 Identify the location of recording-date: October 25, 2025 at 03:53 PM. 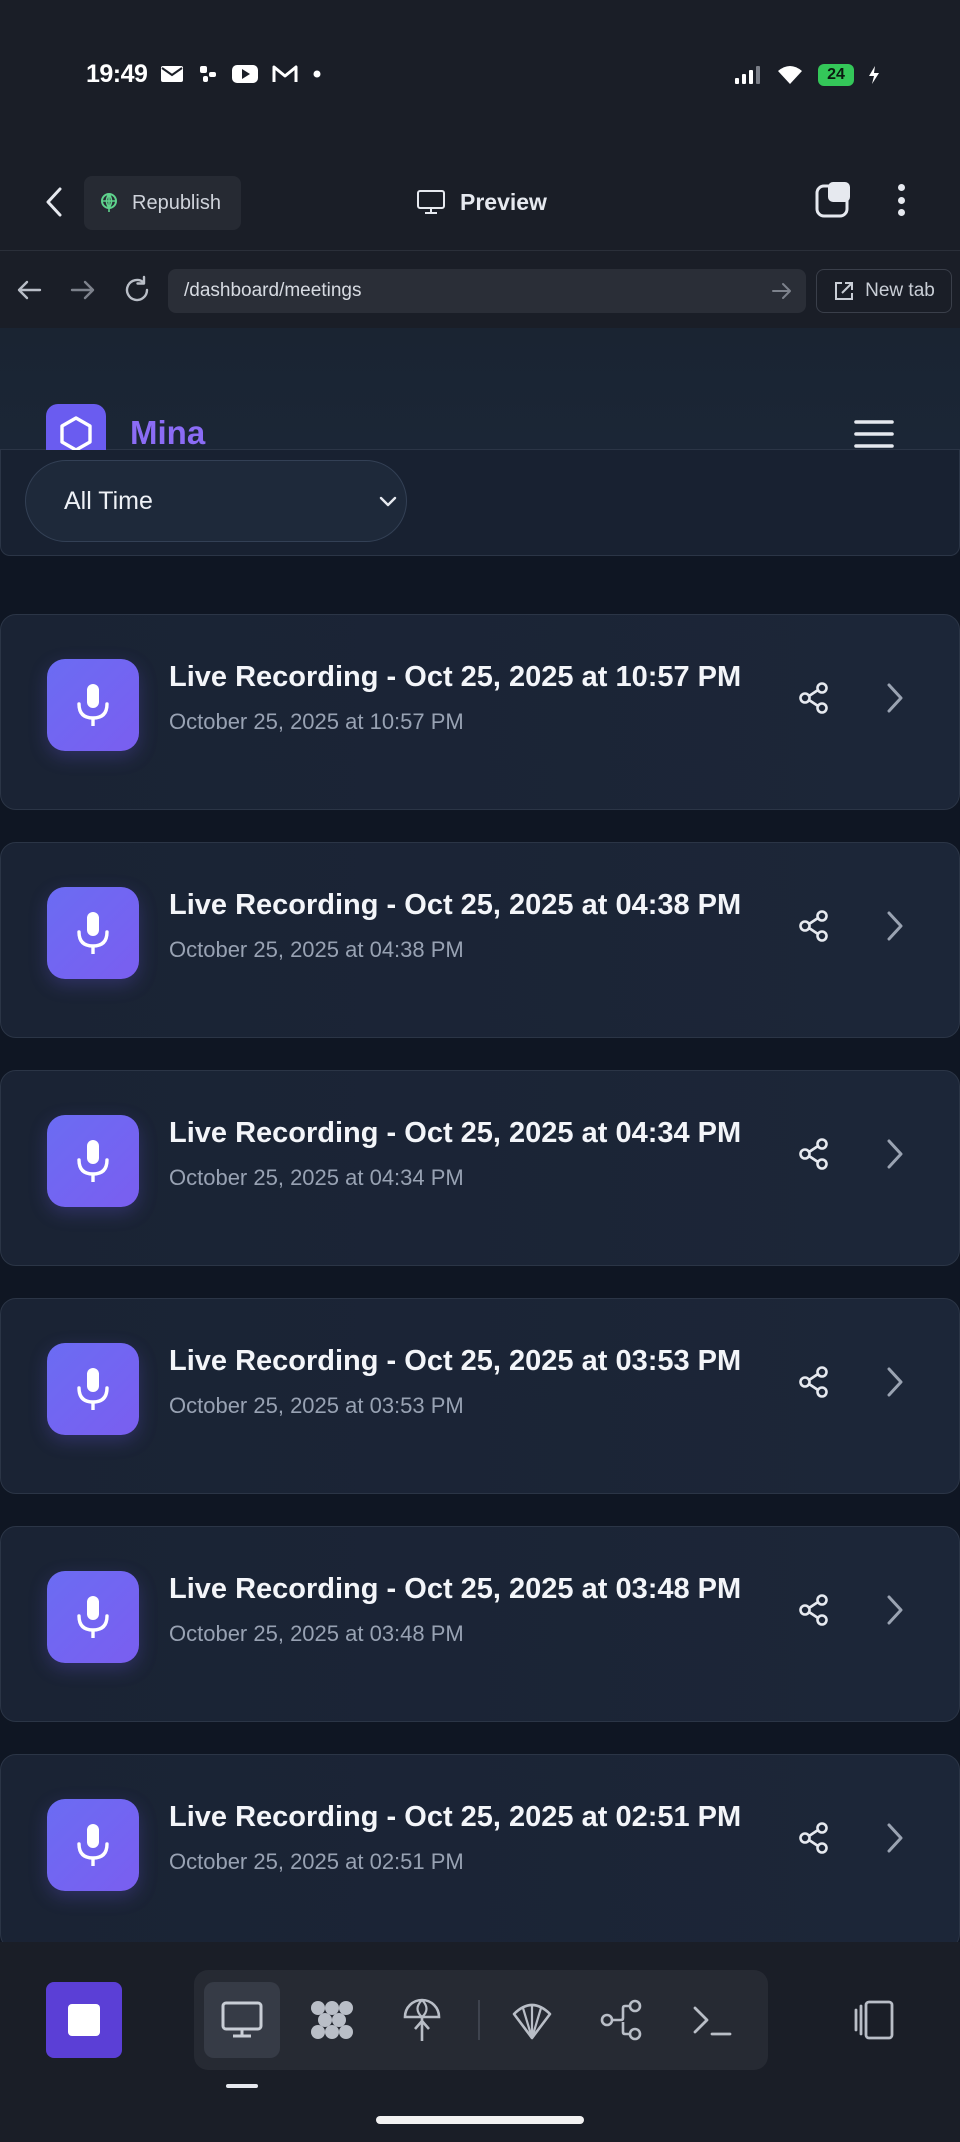
(316, 1405).